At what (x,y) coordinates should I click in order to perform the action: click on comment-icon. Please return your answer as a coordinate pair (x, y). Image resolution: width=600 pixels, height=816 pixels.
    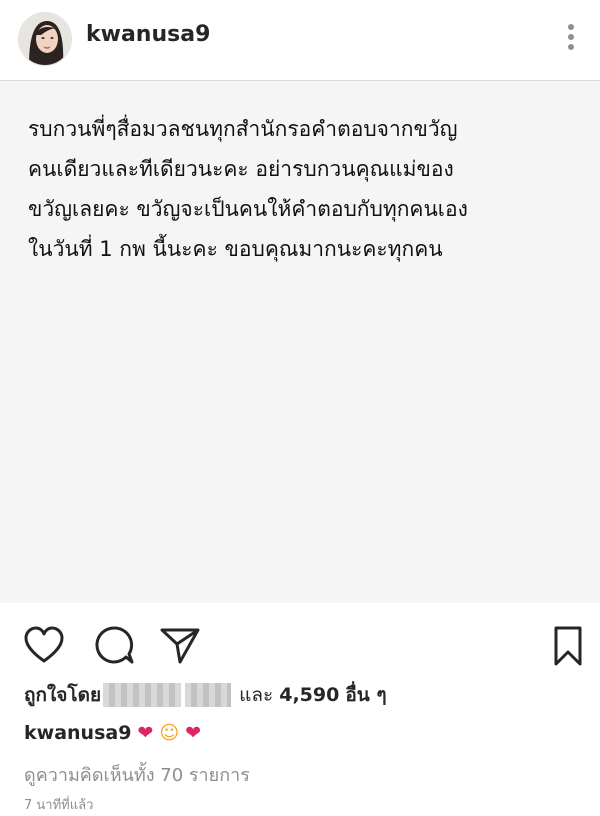
    Looking at the image, I should click on (114, 646).